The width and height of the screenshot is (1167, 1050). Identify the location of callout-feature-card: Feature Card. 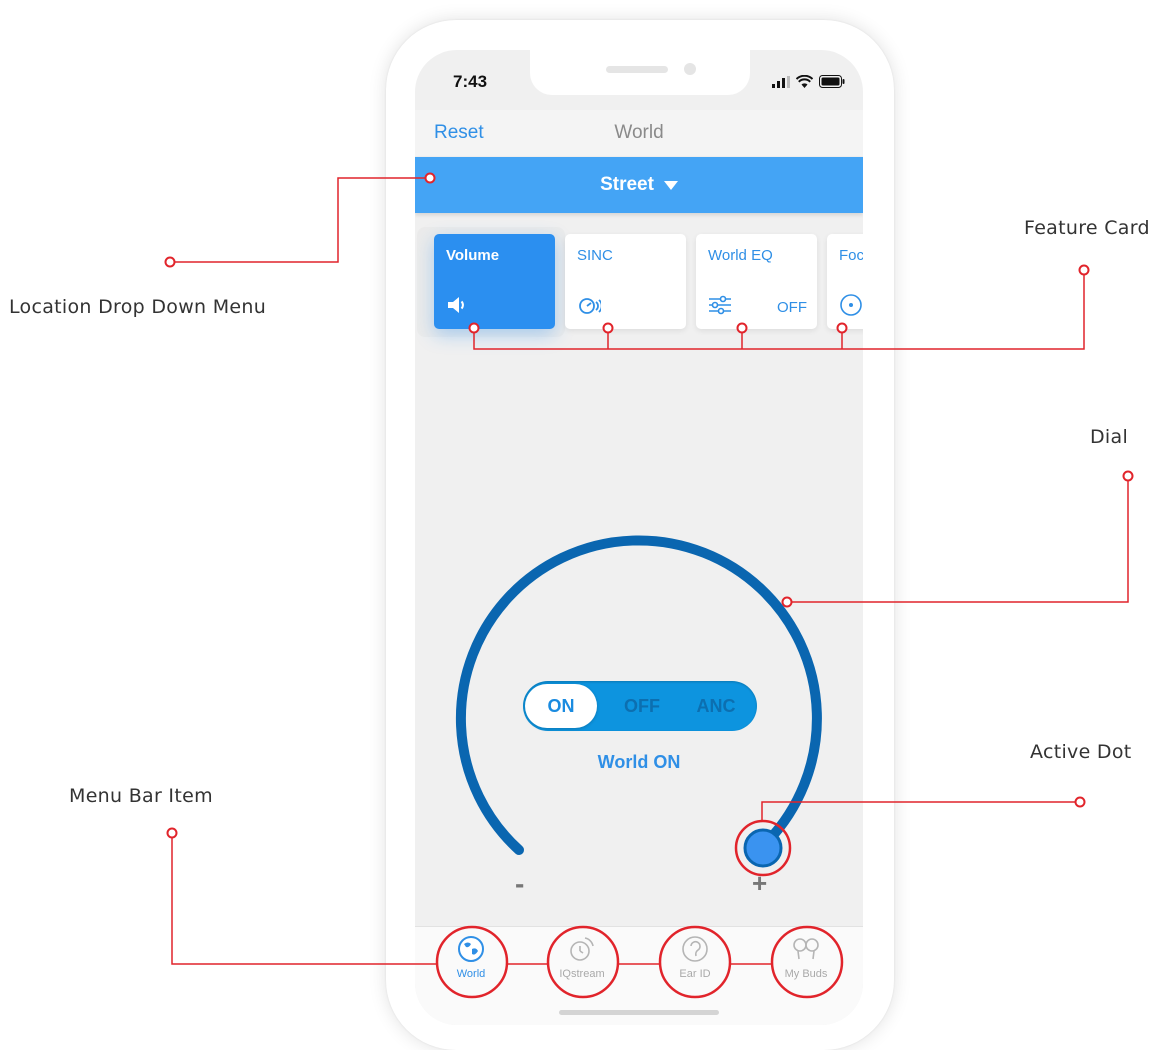
(1087, 228).